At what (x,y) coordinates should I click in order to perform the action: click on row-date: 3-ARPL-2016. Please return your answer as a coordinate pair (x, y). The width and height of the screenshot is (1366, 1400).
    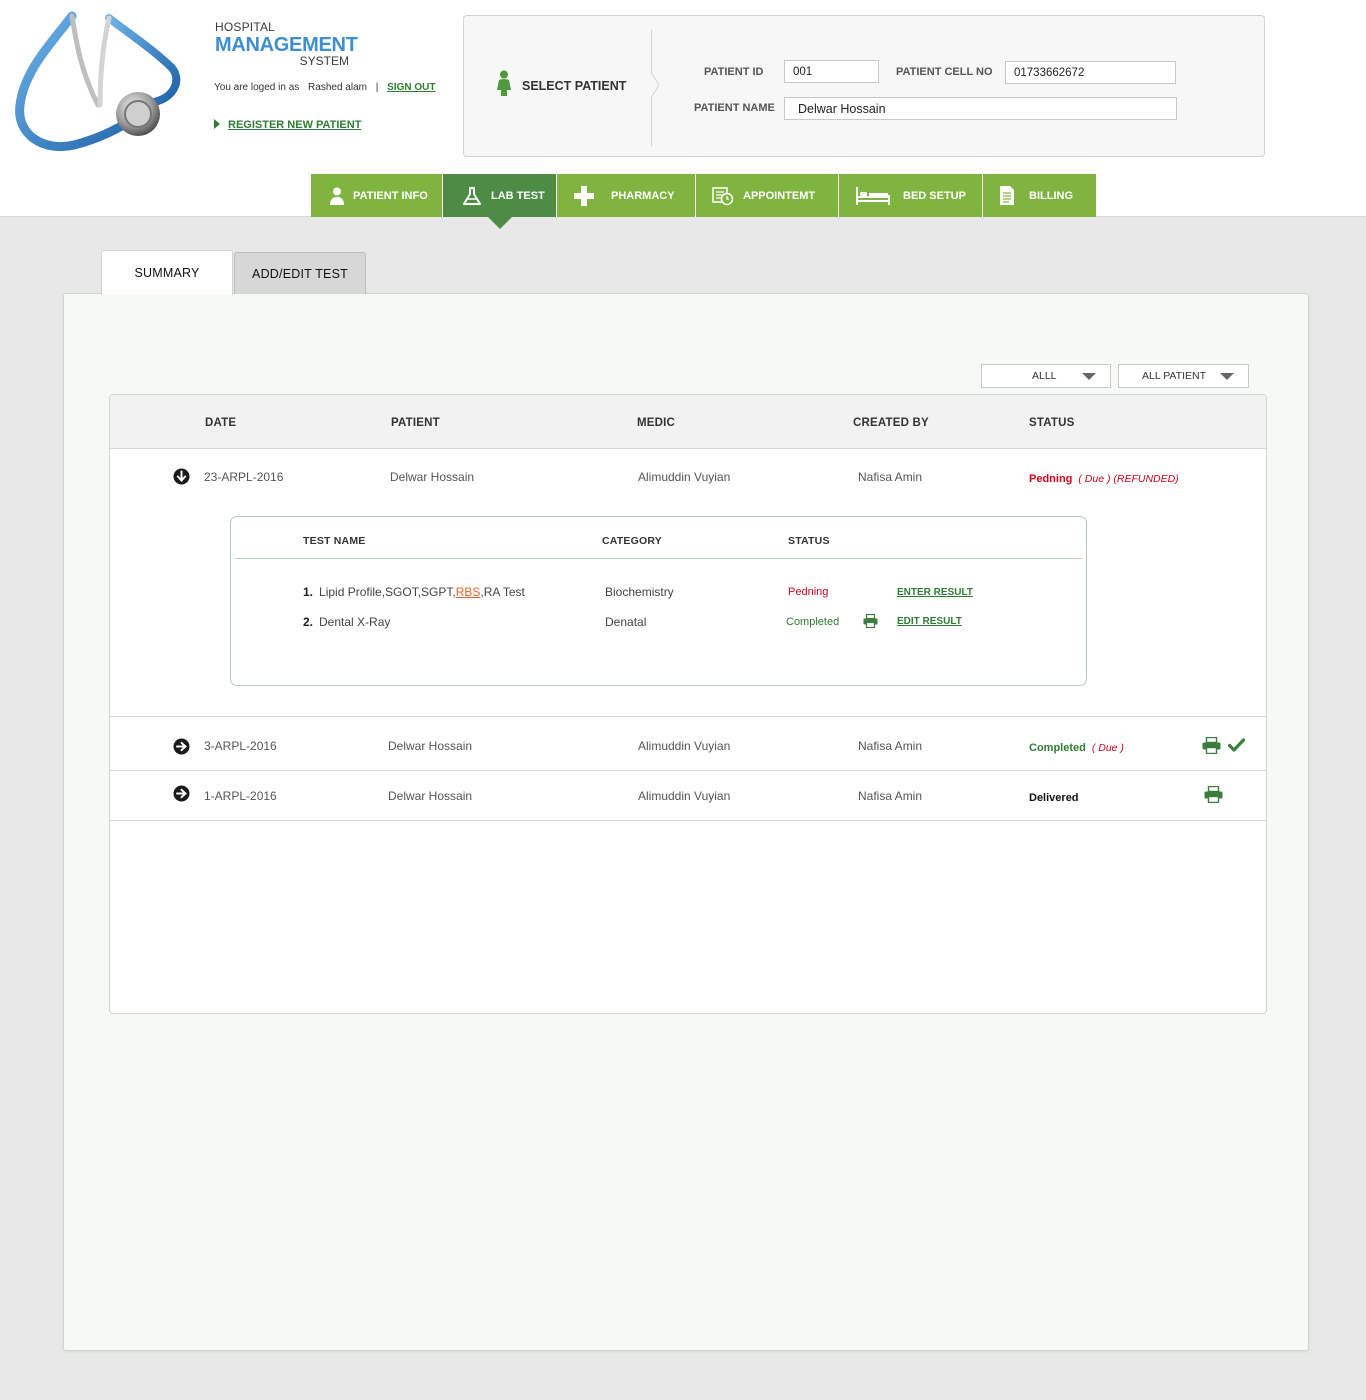
    Looking at the image, I should click on (240, 746).